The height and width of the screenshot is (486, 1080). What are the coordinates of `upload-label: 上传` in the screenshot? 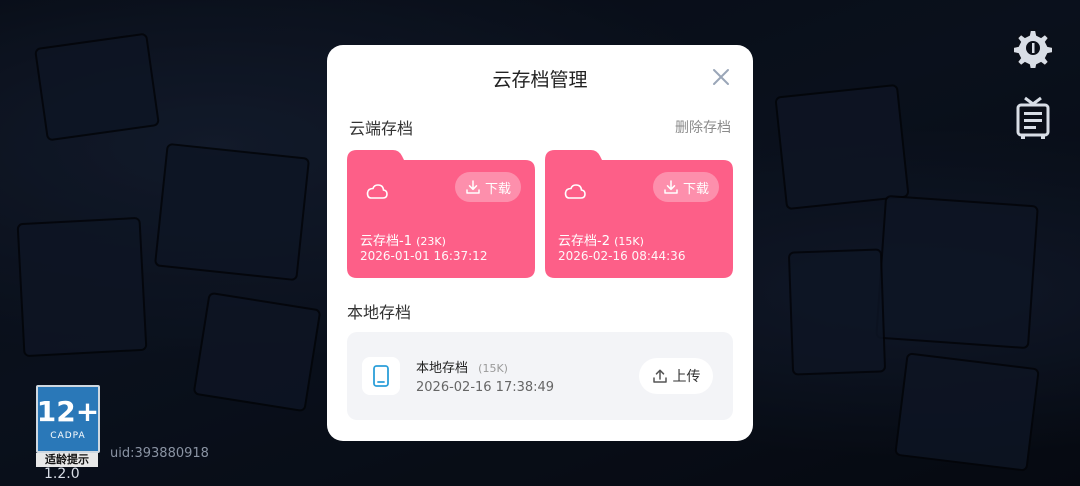 It's located at (686, 377).